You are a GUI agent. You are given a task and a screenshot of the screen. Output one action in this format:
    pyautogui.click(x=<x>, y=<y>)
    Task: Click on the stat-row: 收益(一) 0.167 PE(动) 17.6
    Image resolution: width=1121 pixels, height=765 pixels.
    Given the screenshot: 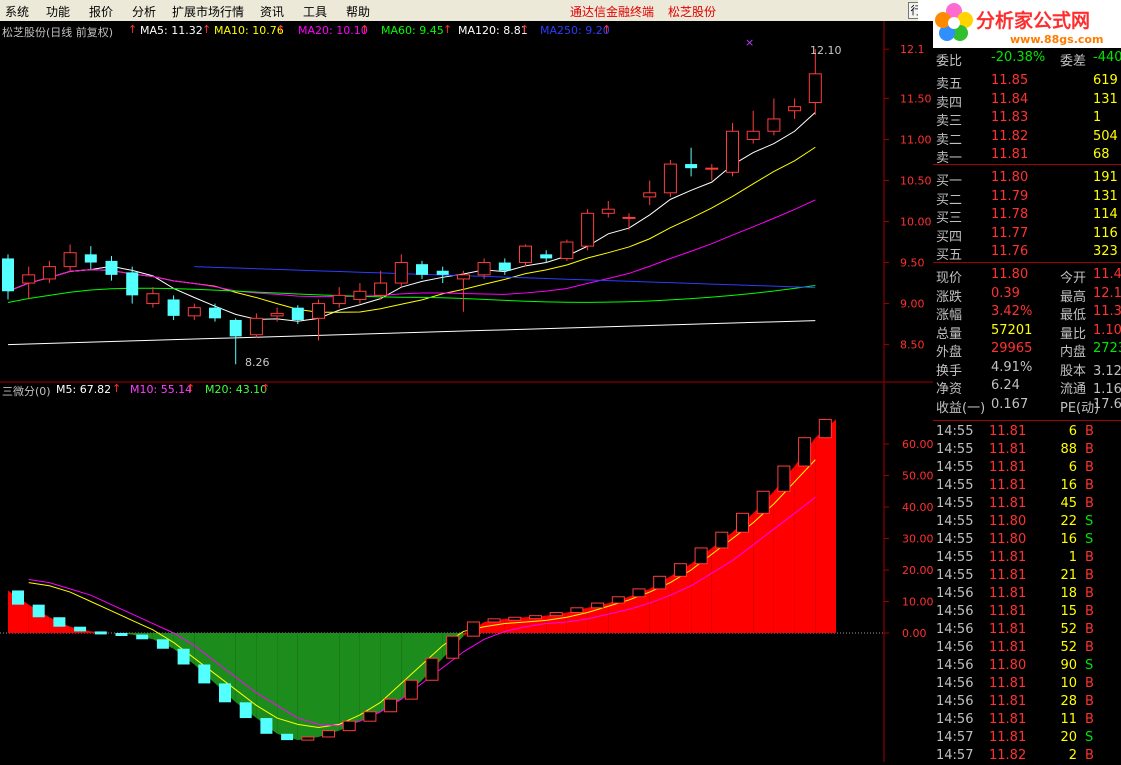 What is the action you would take?
    pyautogui.click(x=1027, y=406)
    